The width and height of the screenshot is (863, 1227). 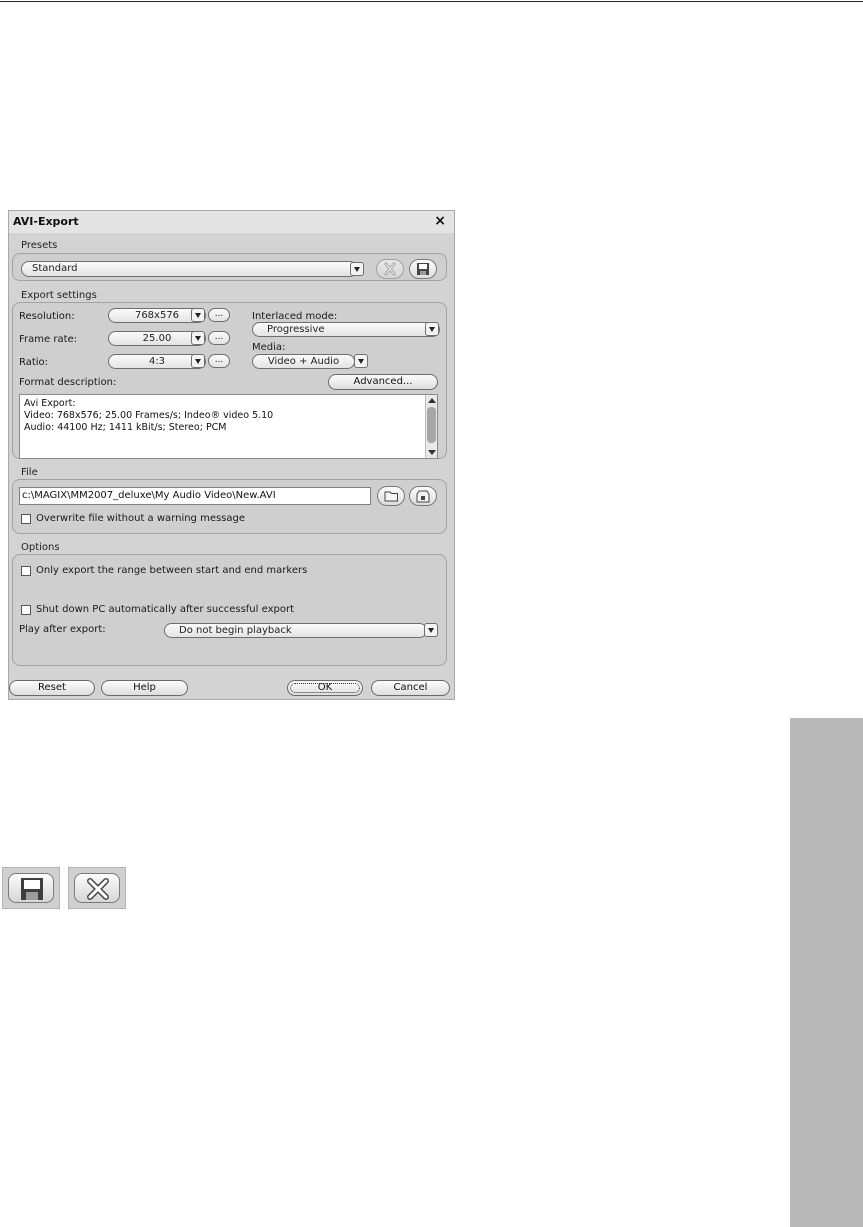 What do you see at coordinates (826, 972) in the screenshot?
I see `side-tab` at bounding box center [826, 972].